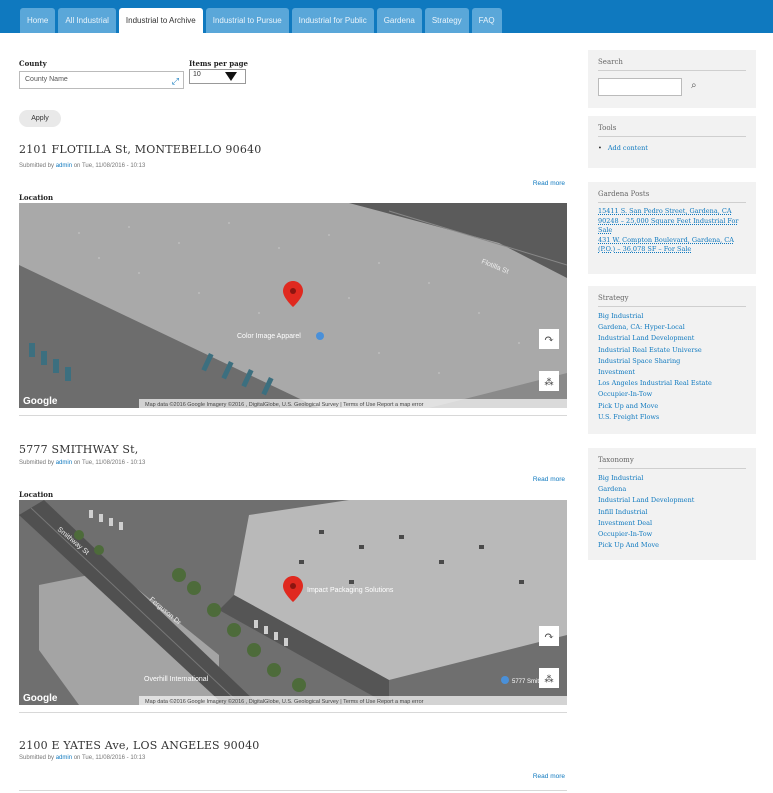 This screenshot has height=793, width=773. Describe the element at coordinates (218, 63) in the screenshot. I see `items-per-page-label: Items per page` at that location.